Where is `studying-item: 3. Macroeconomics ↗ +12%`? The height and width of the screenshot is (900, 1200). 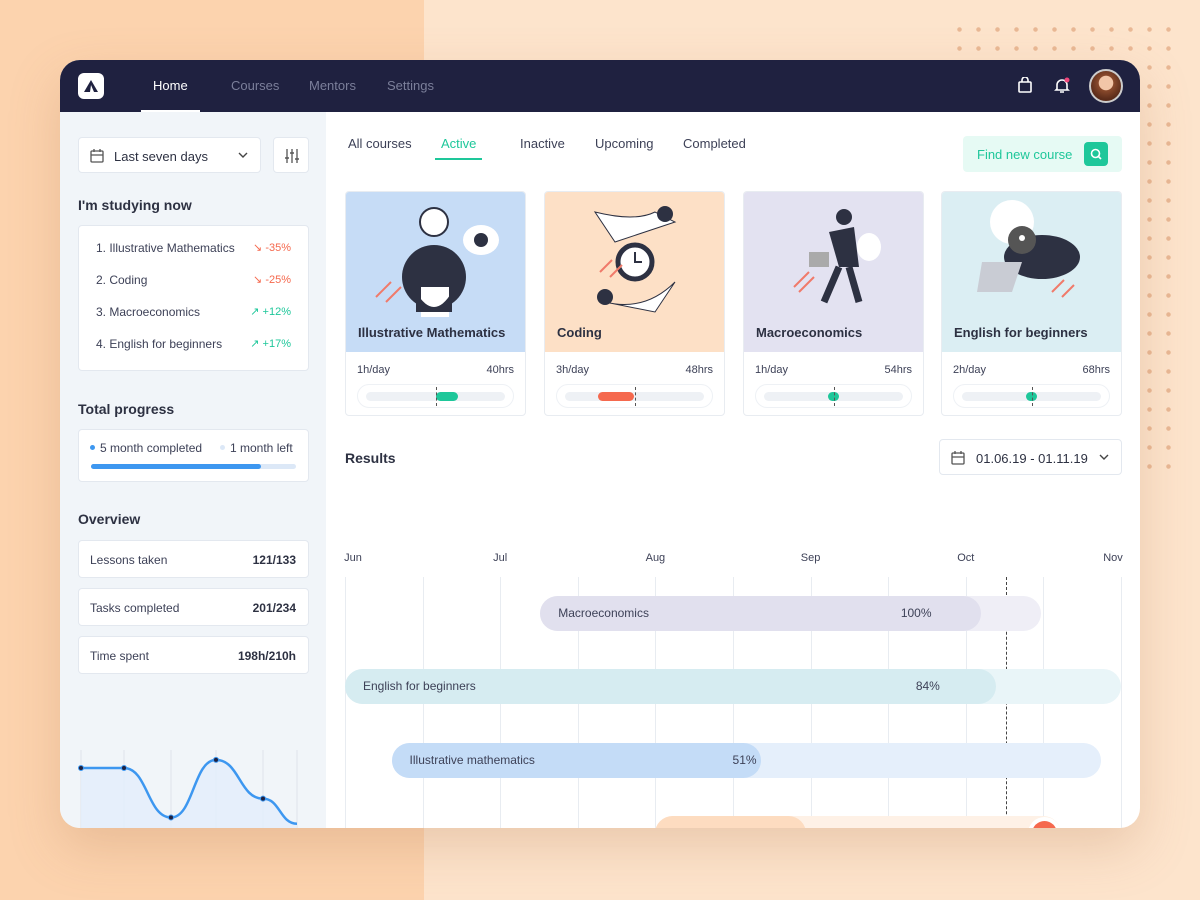 studying-item: 3. Macroeconomics ↗ +12% is located at coordinates (193, 313).